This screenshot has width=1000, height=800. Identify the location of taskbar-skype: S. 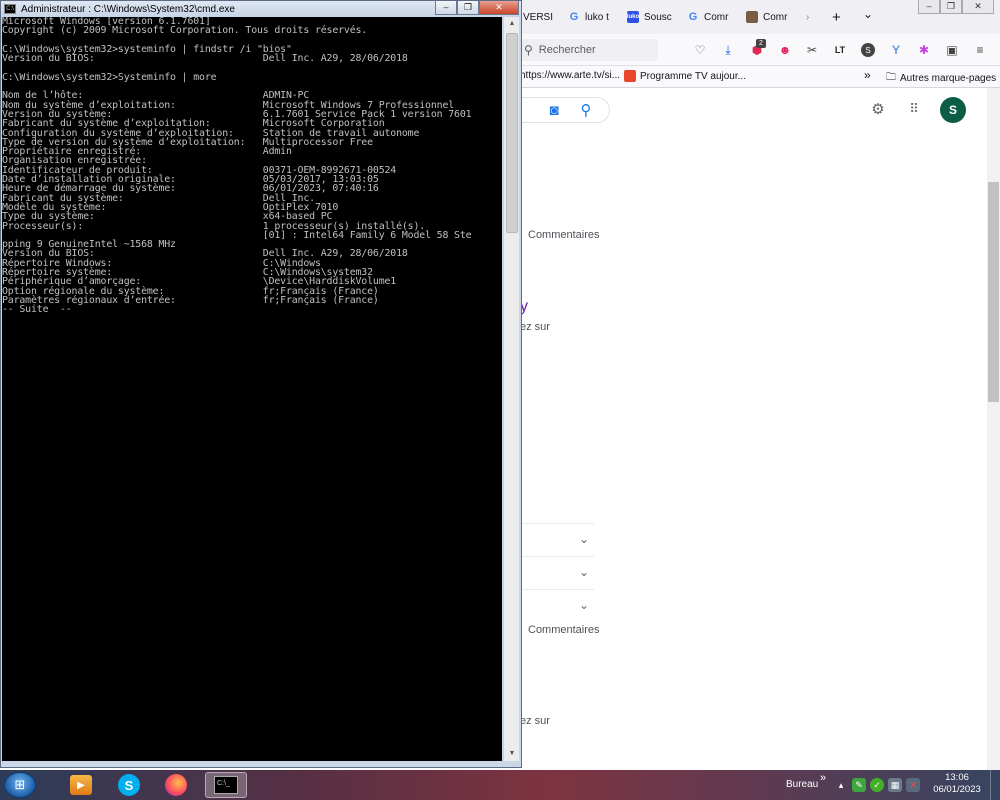
(129, 785).